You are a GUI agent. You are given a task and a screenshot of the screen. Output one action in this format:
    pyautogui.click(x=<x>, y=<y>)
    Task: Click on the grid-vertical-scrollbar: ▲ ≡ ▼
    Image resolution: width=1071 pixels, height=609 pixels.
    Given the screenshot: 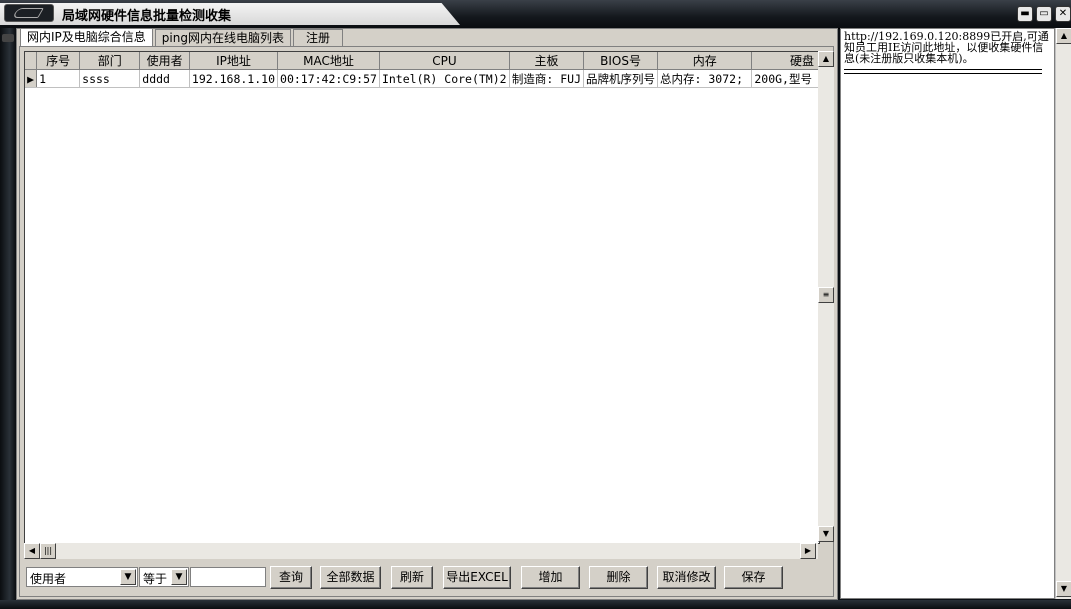 What is the action you would take?
    pyautogui.click(x=826, y=296)
    